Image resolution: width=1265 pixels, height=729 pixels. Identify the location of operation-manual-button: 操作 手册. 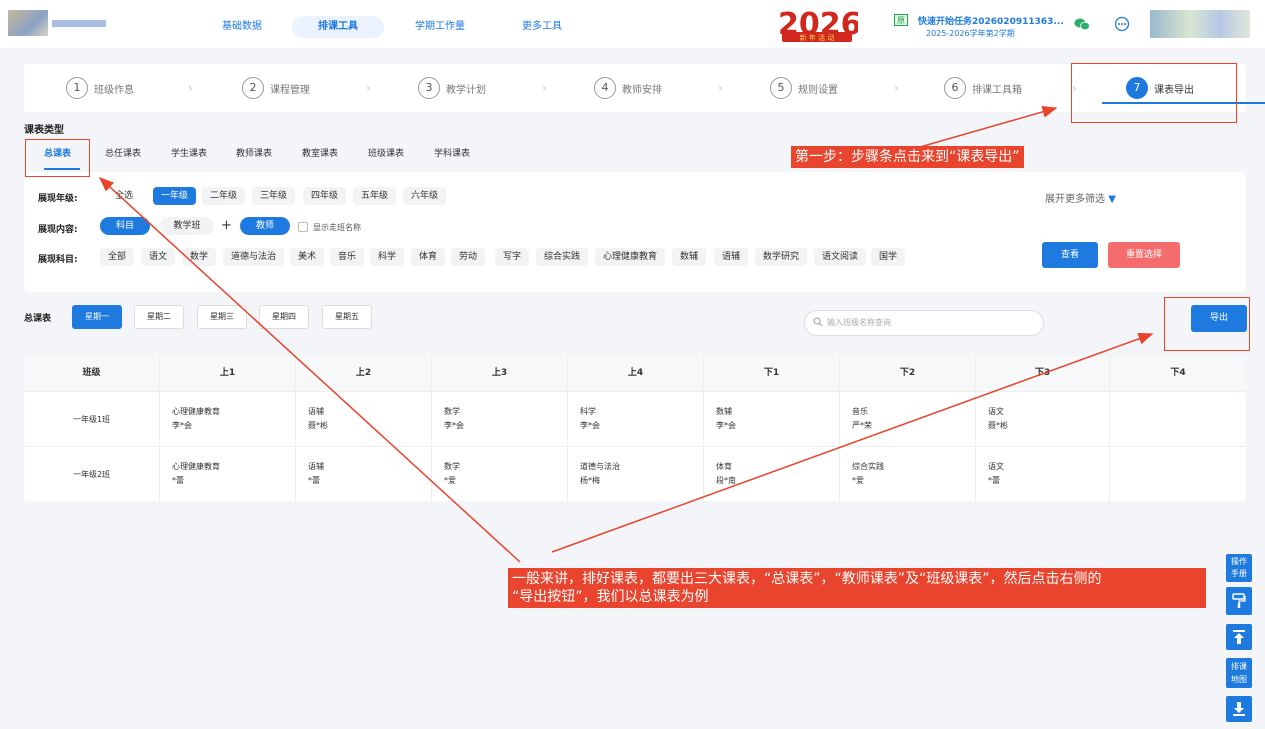
(1239, 568).